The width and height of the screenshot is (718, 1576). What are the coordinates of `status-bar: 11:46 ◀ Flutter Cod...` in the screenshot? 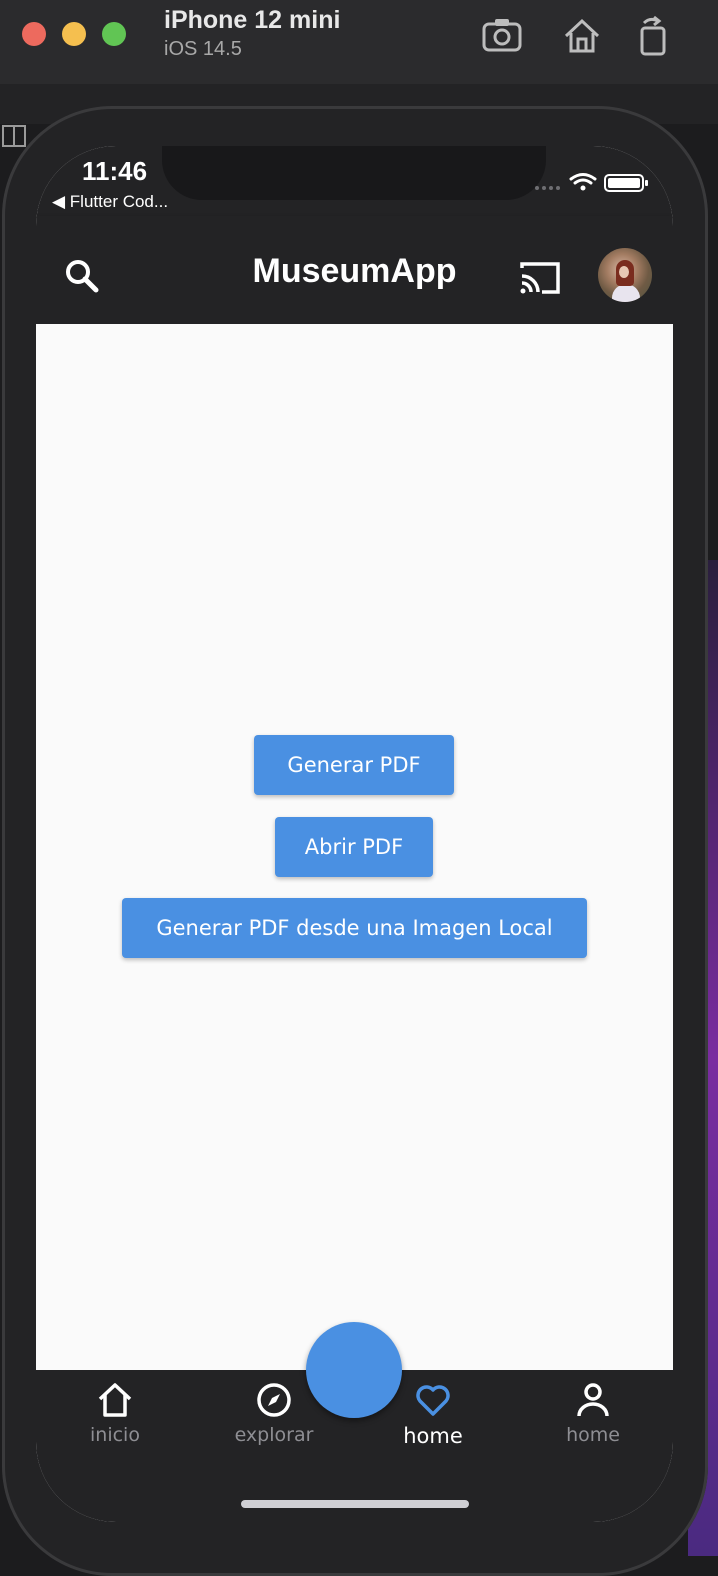 It's located at (354, 181).